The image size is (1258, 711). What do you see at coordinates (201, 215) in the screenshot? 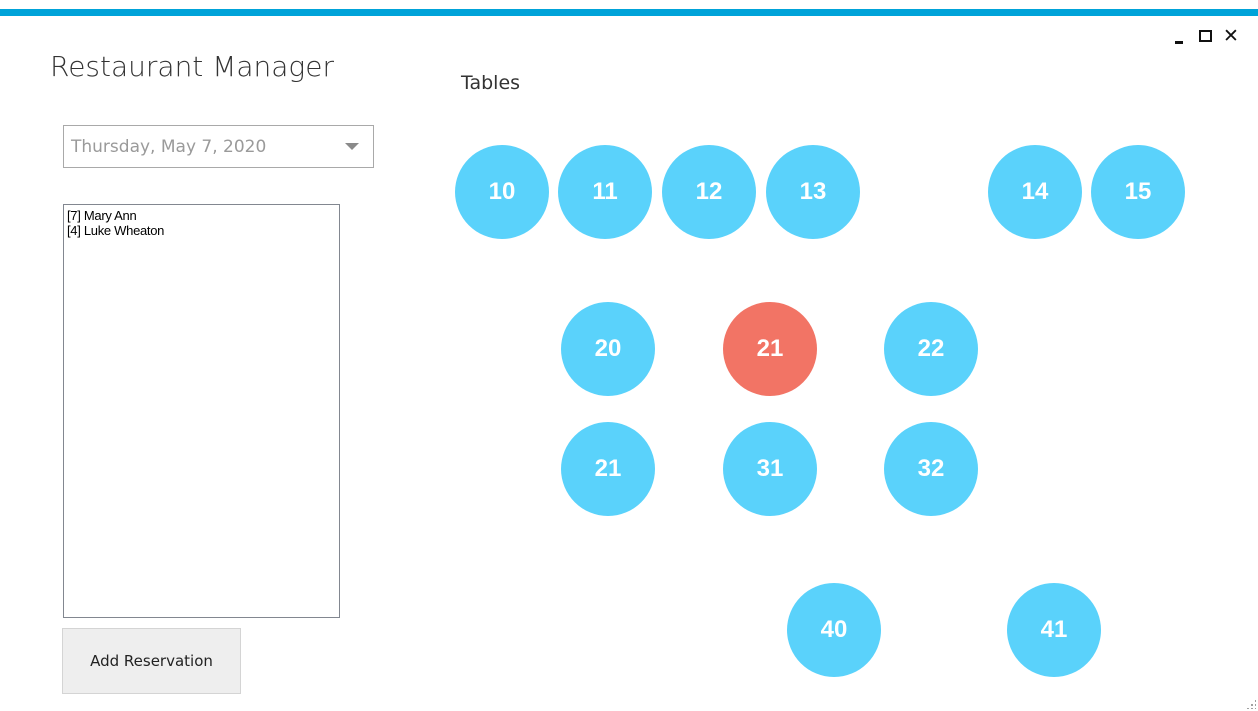
I see `list-item: [7] Mary Ann` at bounding box center [201, 215].